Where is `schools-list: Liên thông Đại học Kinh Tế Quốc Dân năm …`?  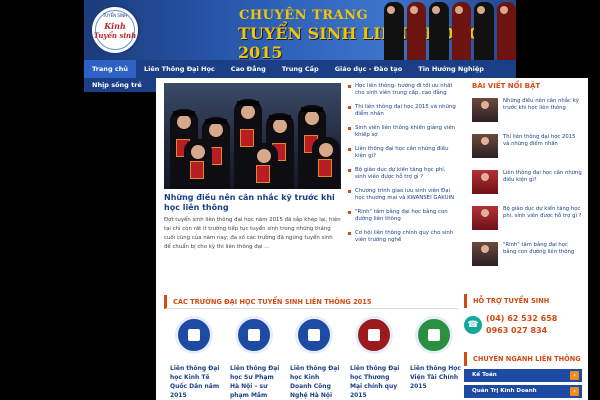
schools-list: Liên thông Đại học Kinh Tế Quốc Dân năm … is located at coordinates (314, 358).